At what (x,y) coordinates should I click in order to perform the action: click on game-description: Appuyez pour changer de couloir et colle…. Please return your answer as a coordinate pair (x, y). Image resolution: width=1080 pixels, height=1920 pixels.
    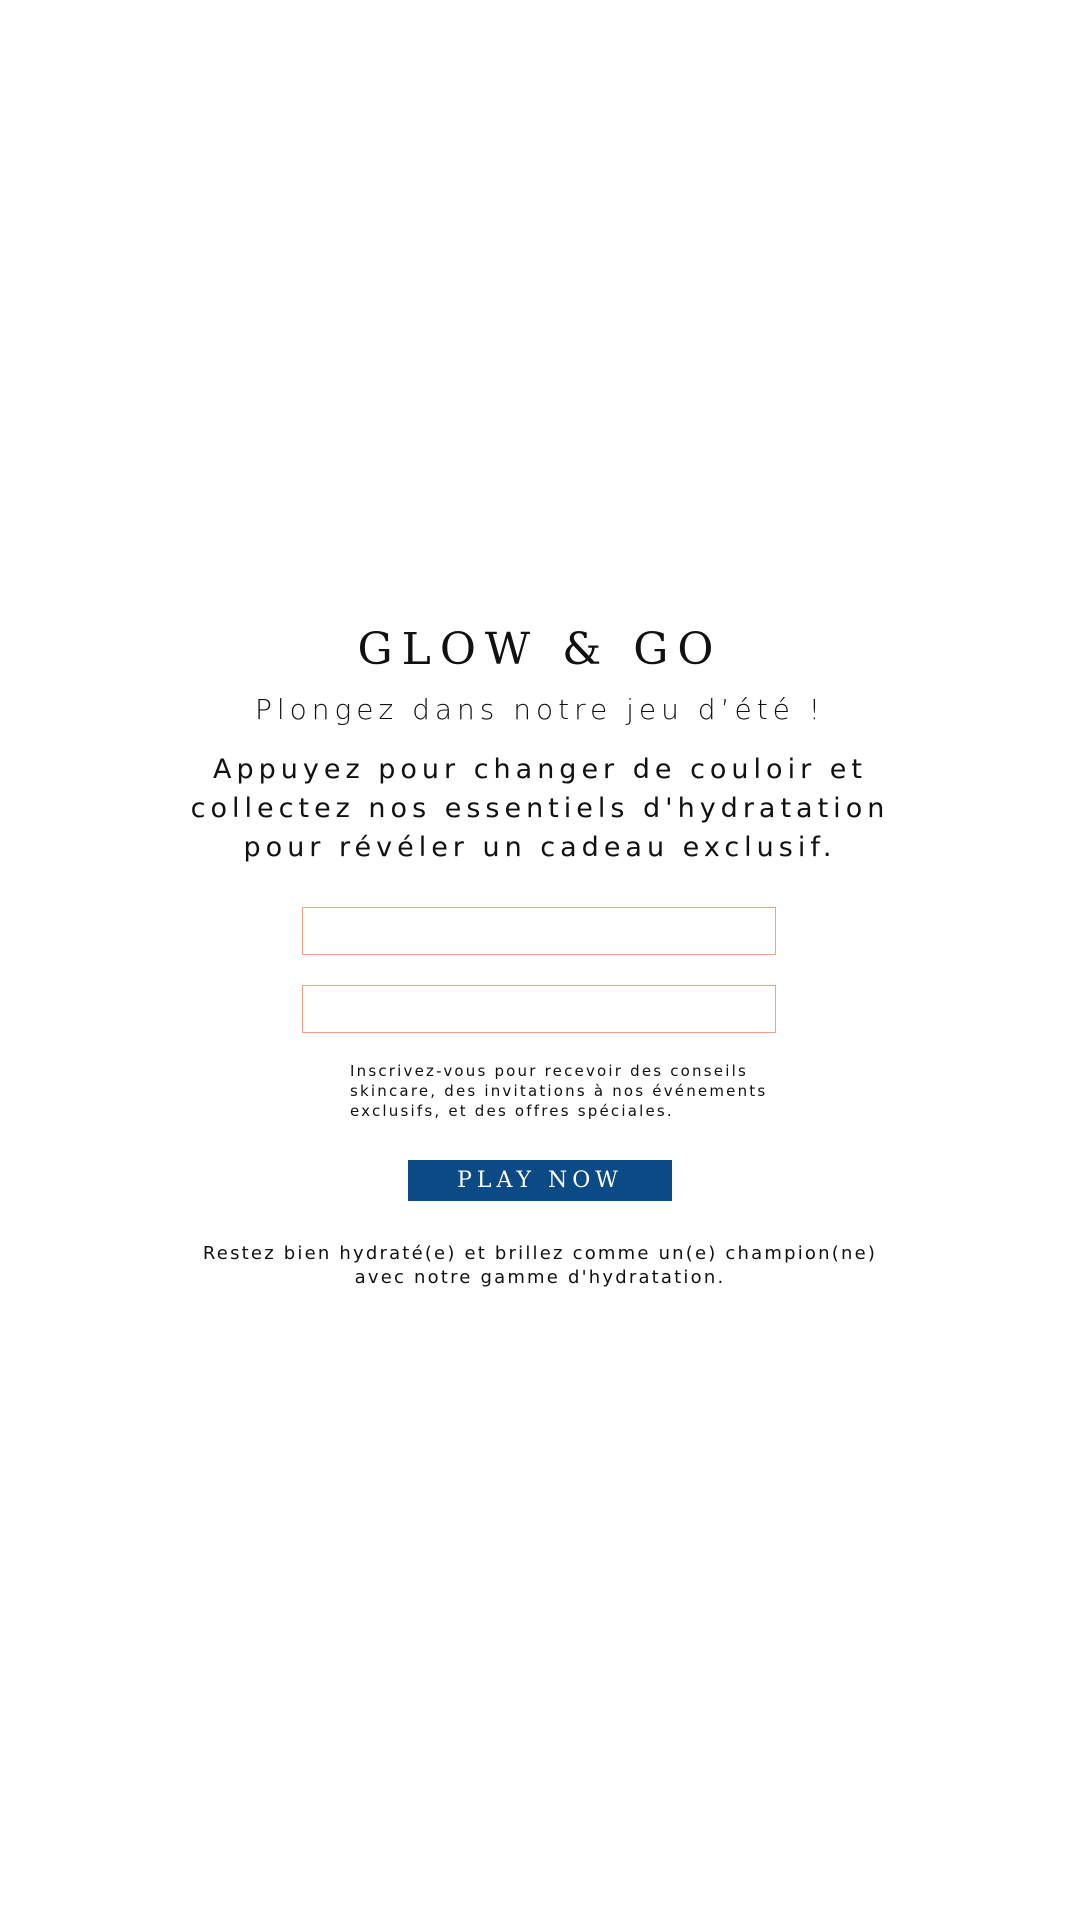
    Looking at the image, I should click on (540, 808).